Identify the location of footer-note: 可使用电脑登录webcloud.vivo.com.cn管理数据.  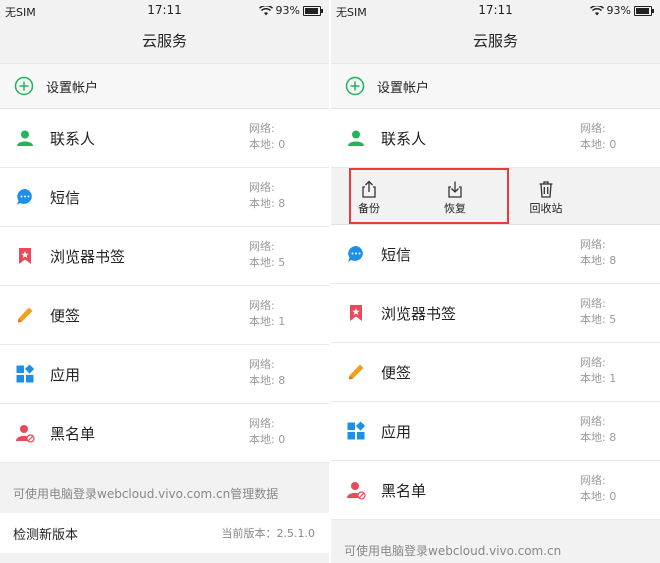
(146, 494).